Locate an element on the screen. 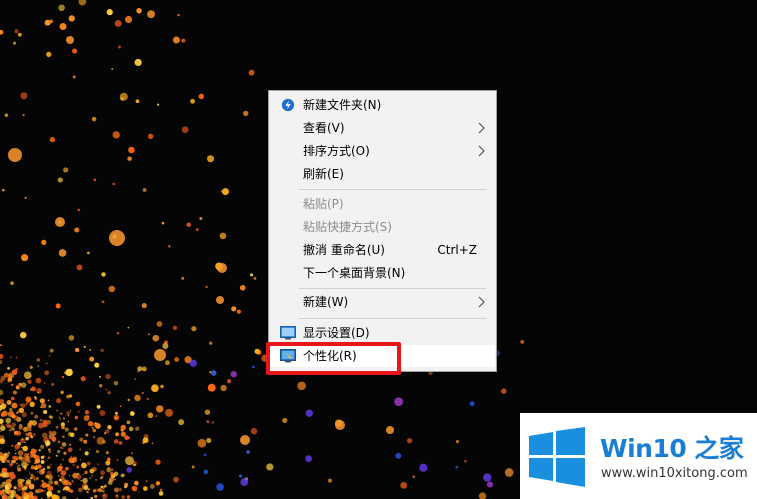 The height and width of the screenshot is (499, 757). menu-item-sort-by: 排序方式(O) is located at coordinates (382, 151).